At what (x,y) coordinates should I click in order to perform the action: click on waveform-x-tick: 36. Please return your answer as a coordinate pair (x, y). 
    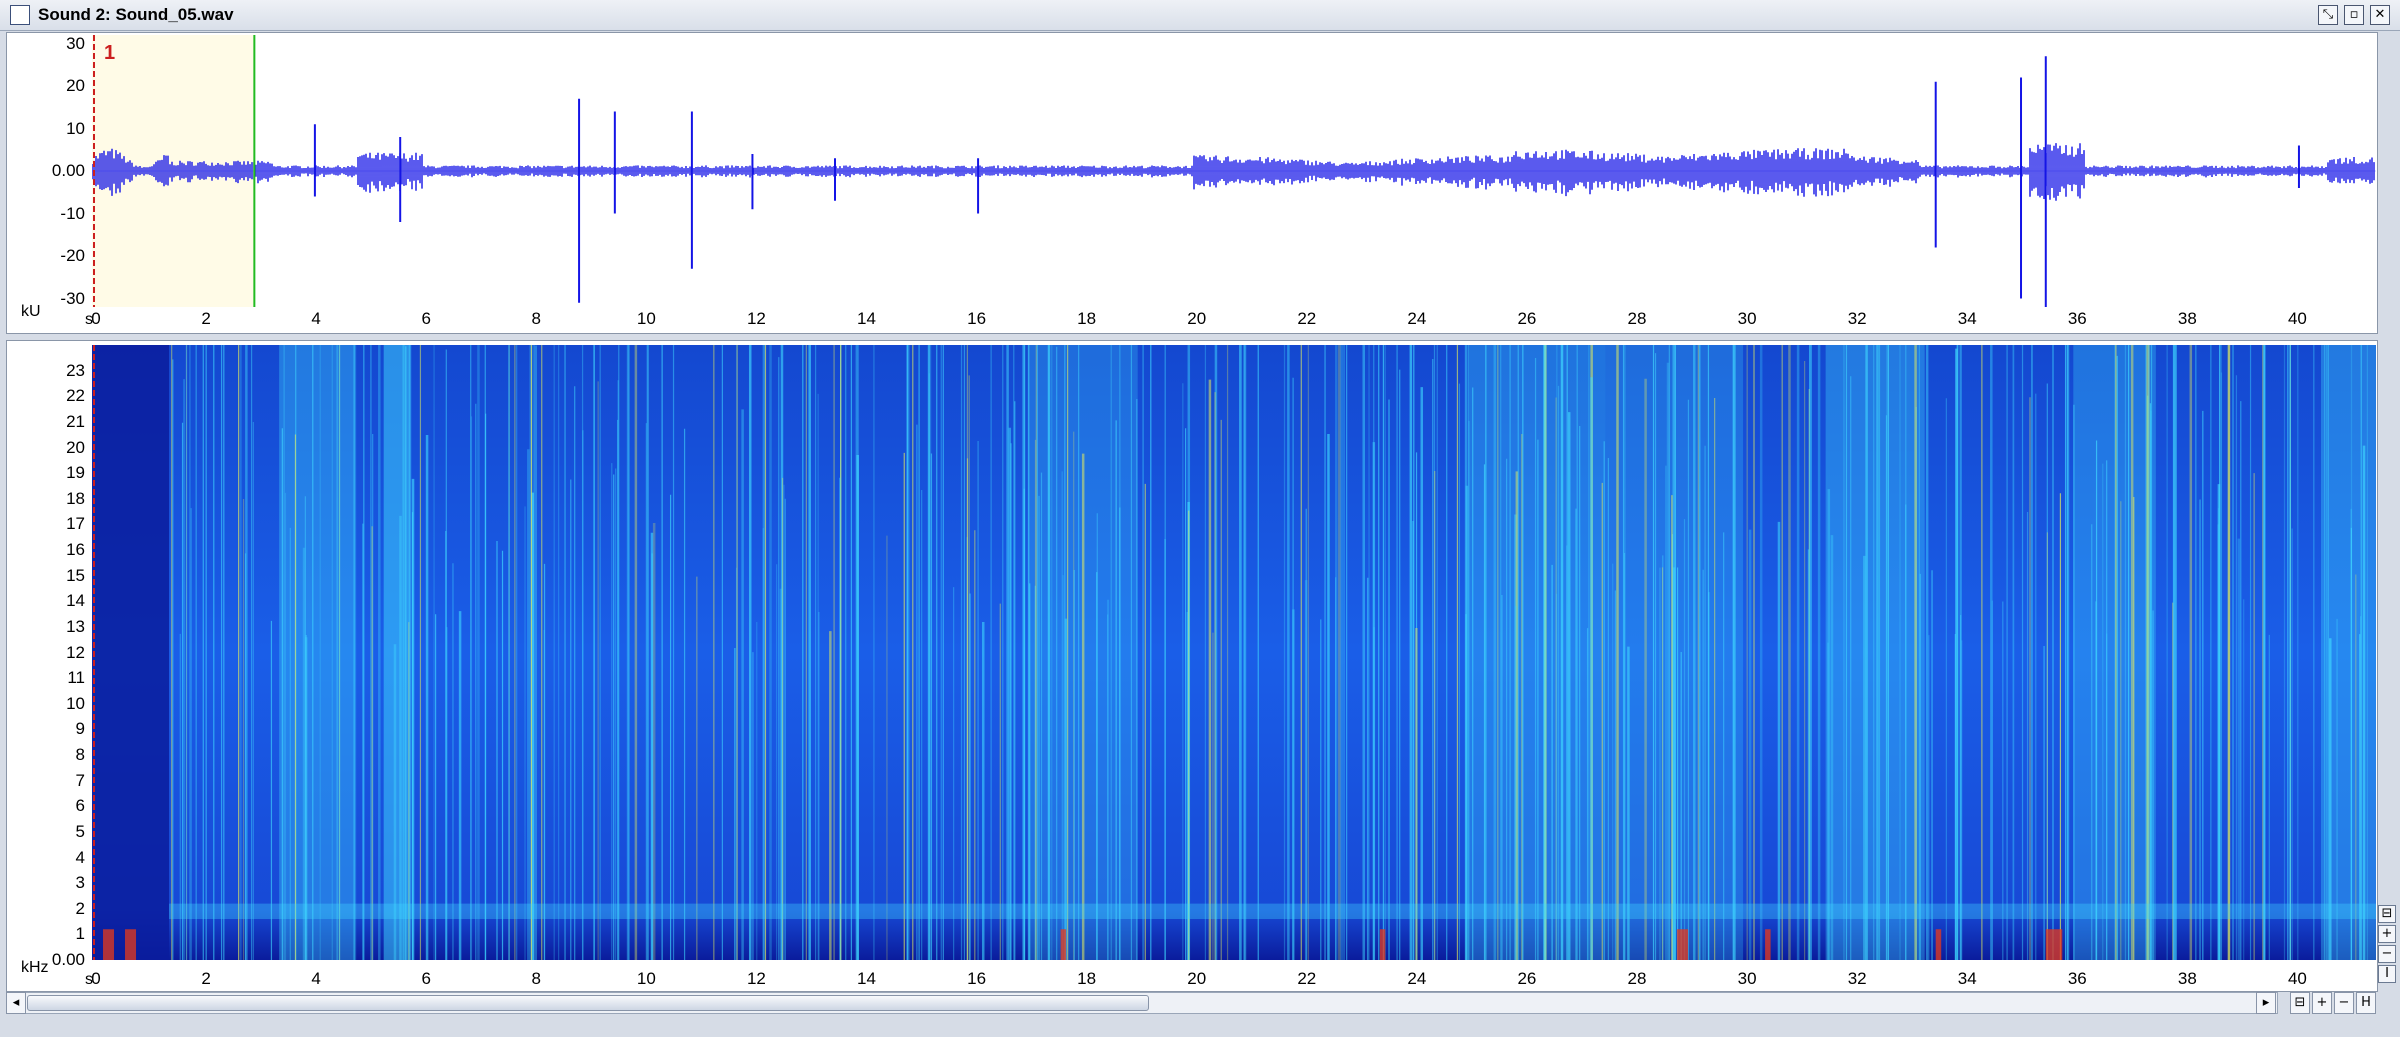
    Looking at the image, I should click on (2077, 318).